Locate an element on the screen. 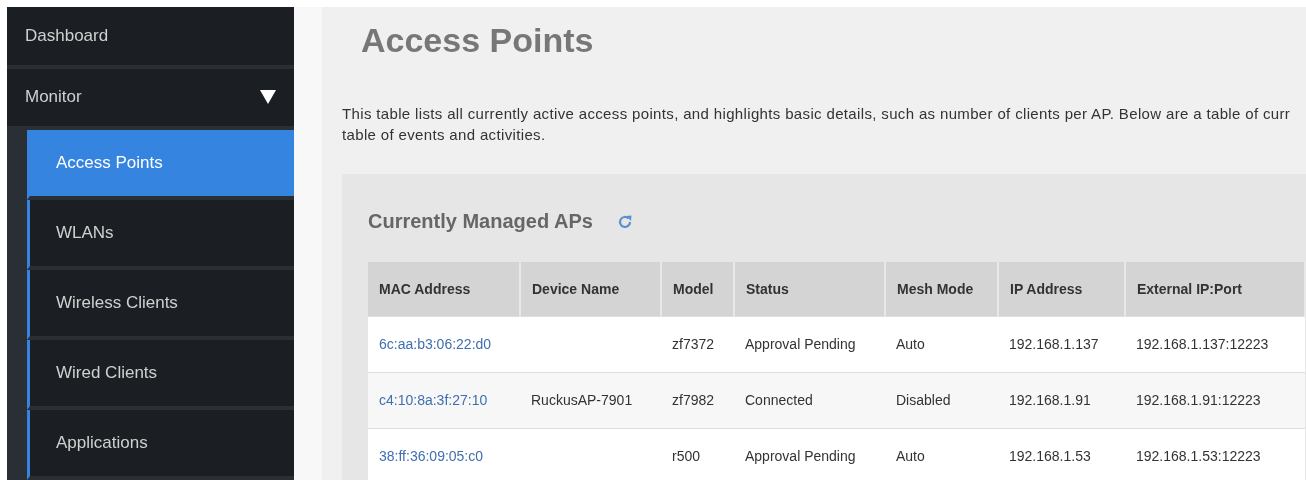 The image size is (1306, 480). sidebar-item: Applications is located at coordinates (160, 445).